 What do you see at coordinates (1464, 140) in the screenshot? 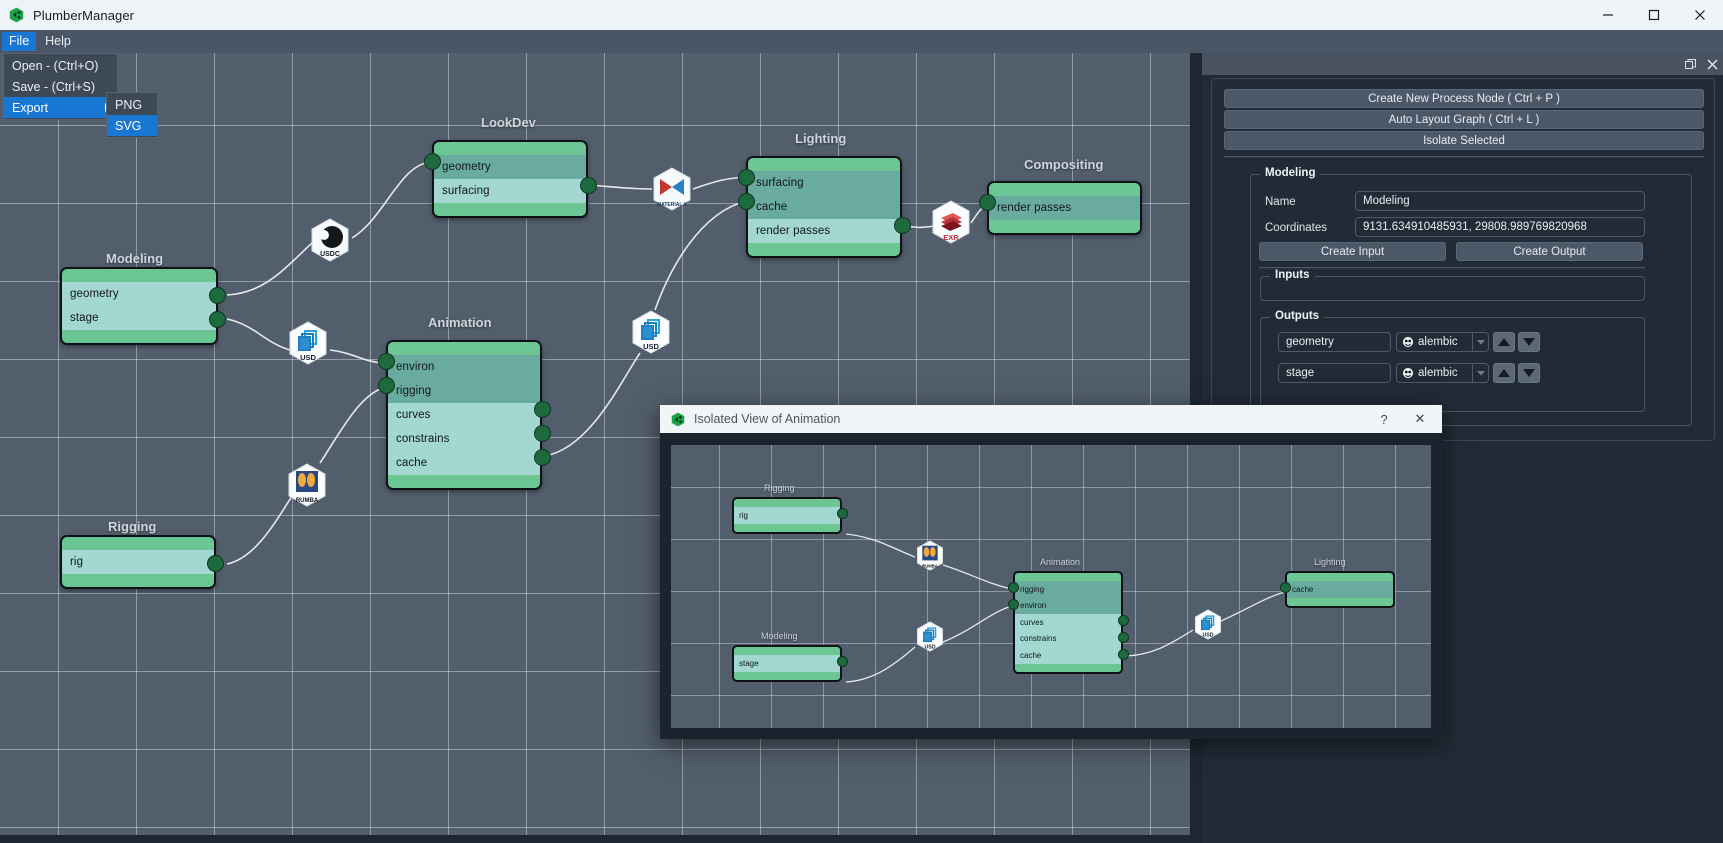
I see `isolate-selected-button: Isolate Selected` at bounding box center [1464, 140].